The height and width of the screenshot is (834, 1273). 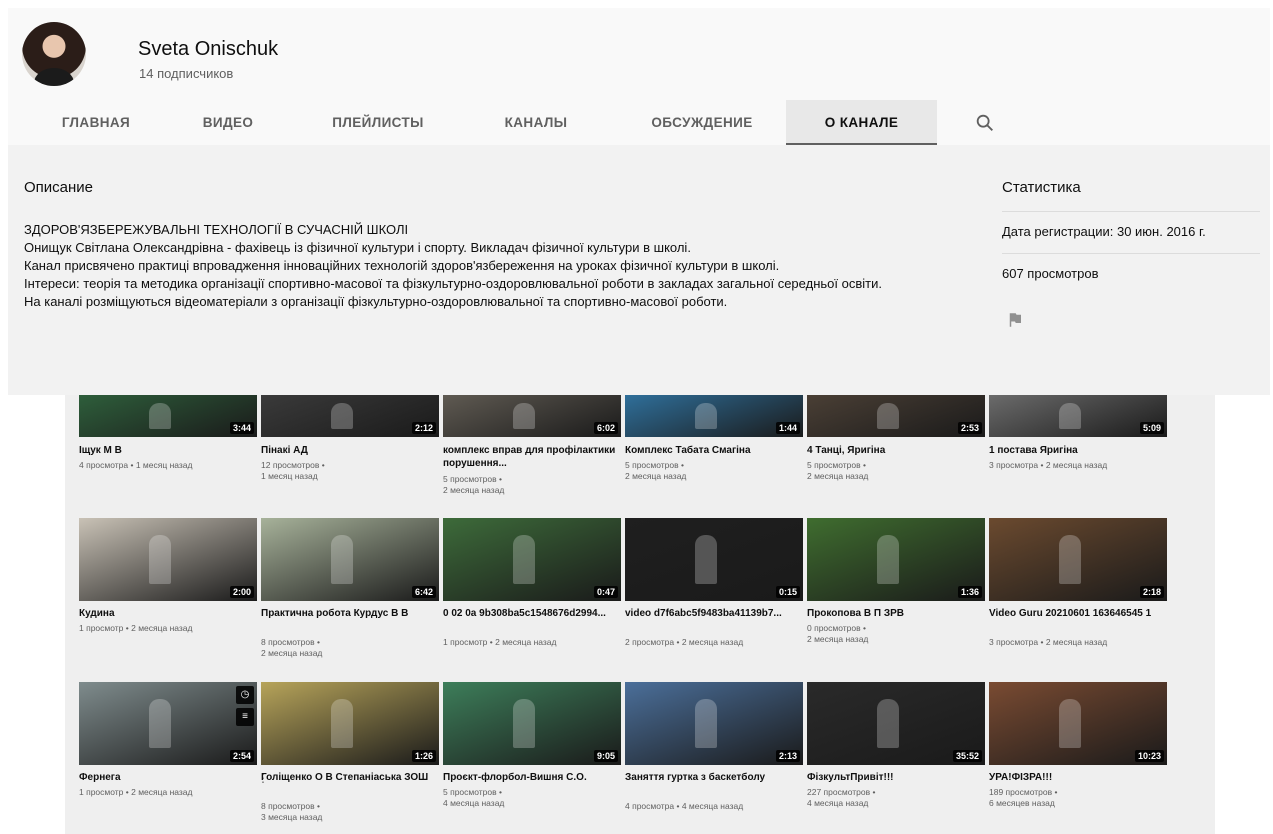 I want to click on video-duration: 2:53, so click(x=969, y=428).